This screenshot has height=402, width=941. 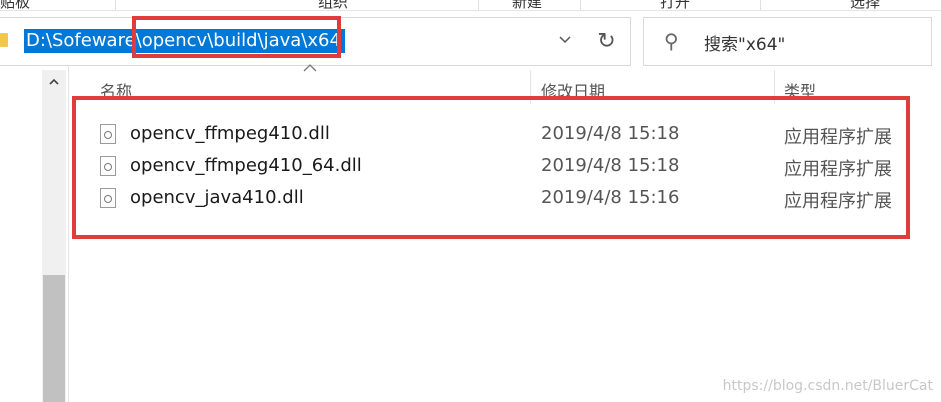 What do you see at coordinates (54, 338) in the screenshot?
I see `scroll-thumb` at bounding box center [54, 338].